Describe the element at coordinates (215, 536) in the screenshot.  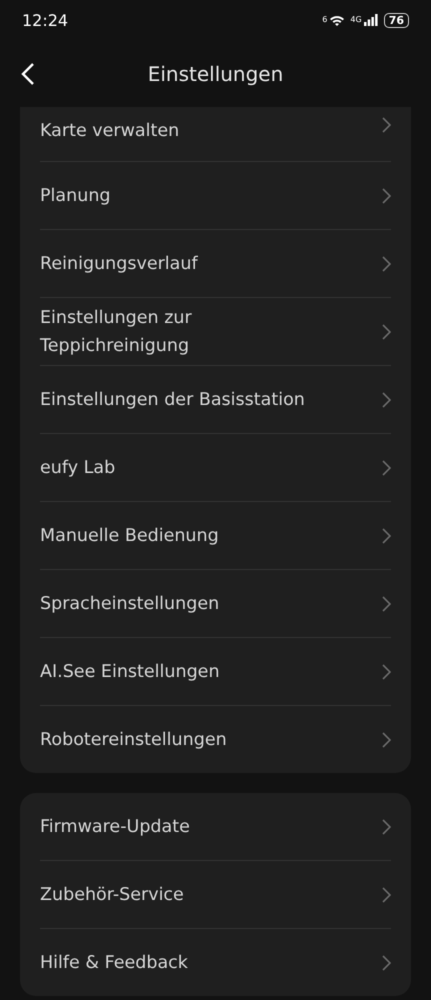
I see `settings-row: Manuelle Bedienung` at that location.